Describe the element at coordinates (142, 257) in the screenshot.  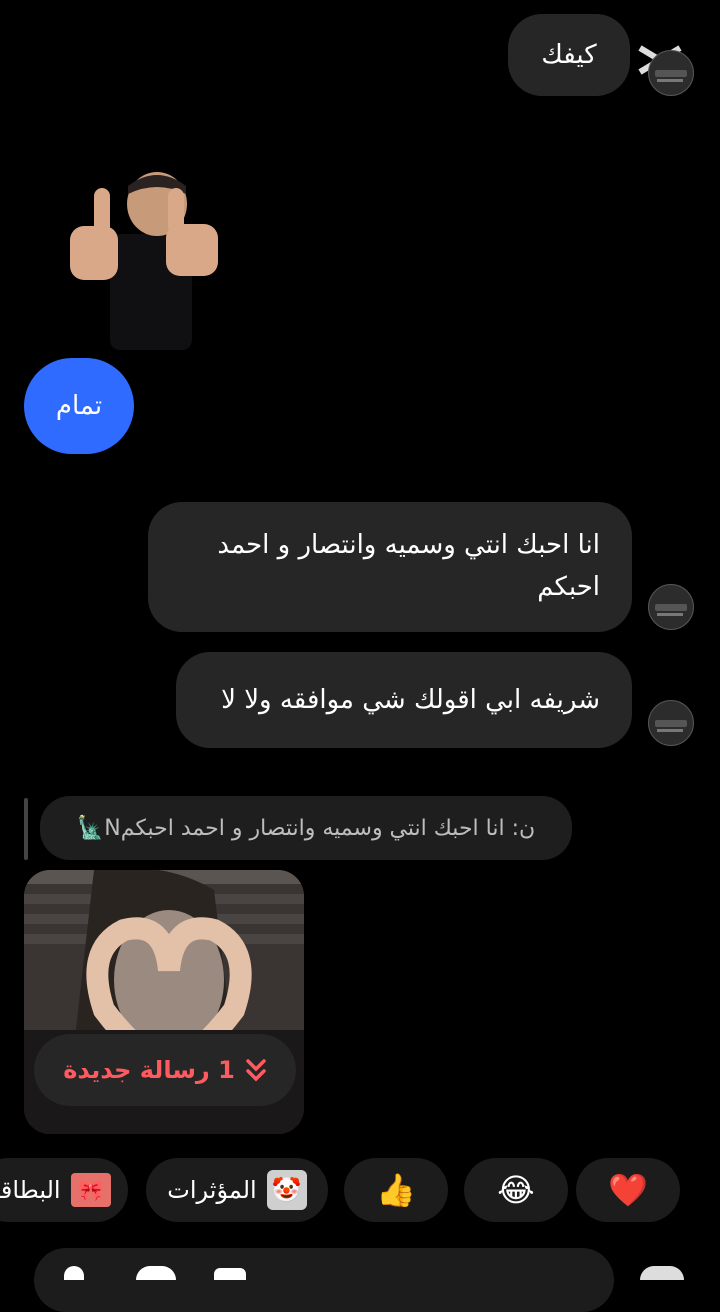
I see `sticker-image` at that location.